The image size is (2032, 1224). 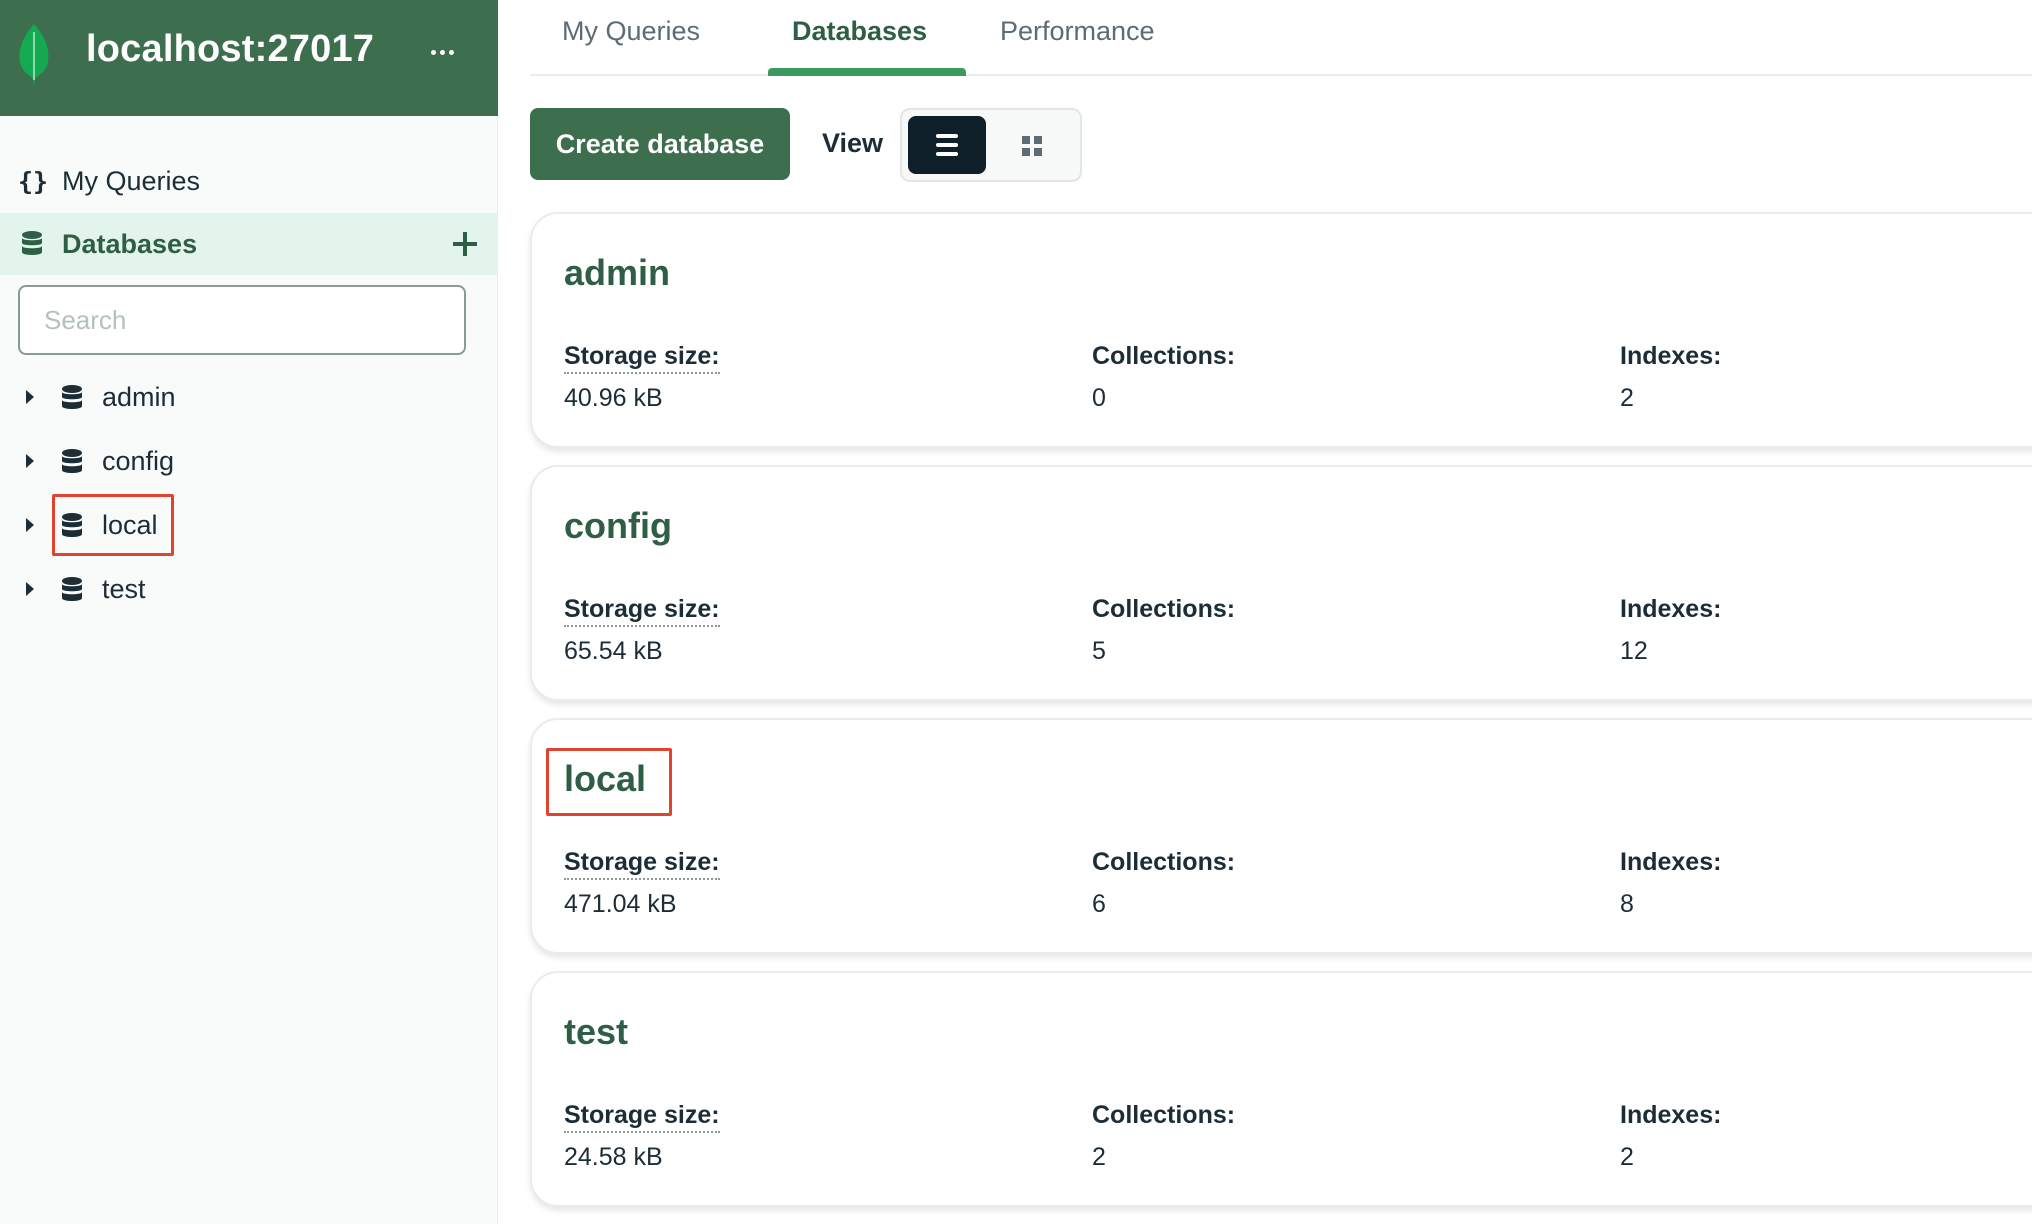 I want to click on collections-value: 5, so click(x=1099, y=651).